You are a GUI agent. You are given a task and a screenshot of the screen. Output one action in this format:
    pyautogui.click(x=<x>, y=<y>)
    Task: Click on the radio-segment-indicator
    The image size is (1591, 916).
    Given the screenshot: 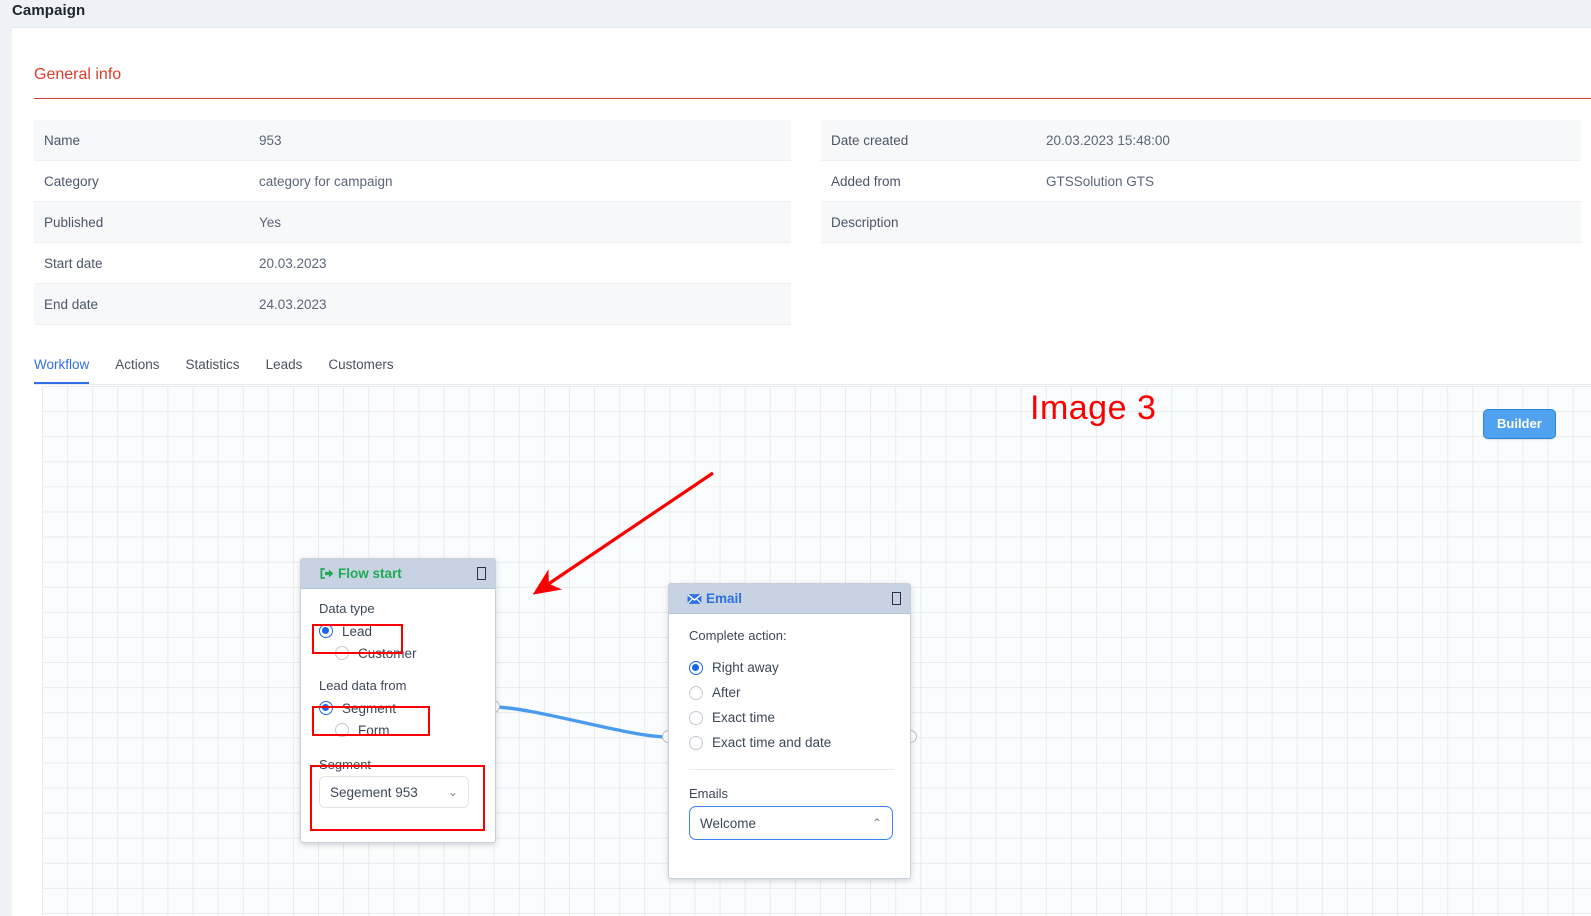 What is the action you would take?
    pyautogui.click(x=326, y=708)
    